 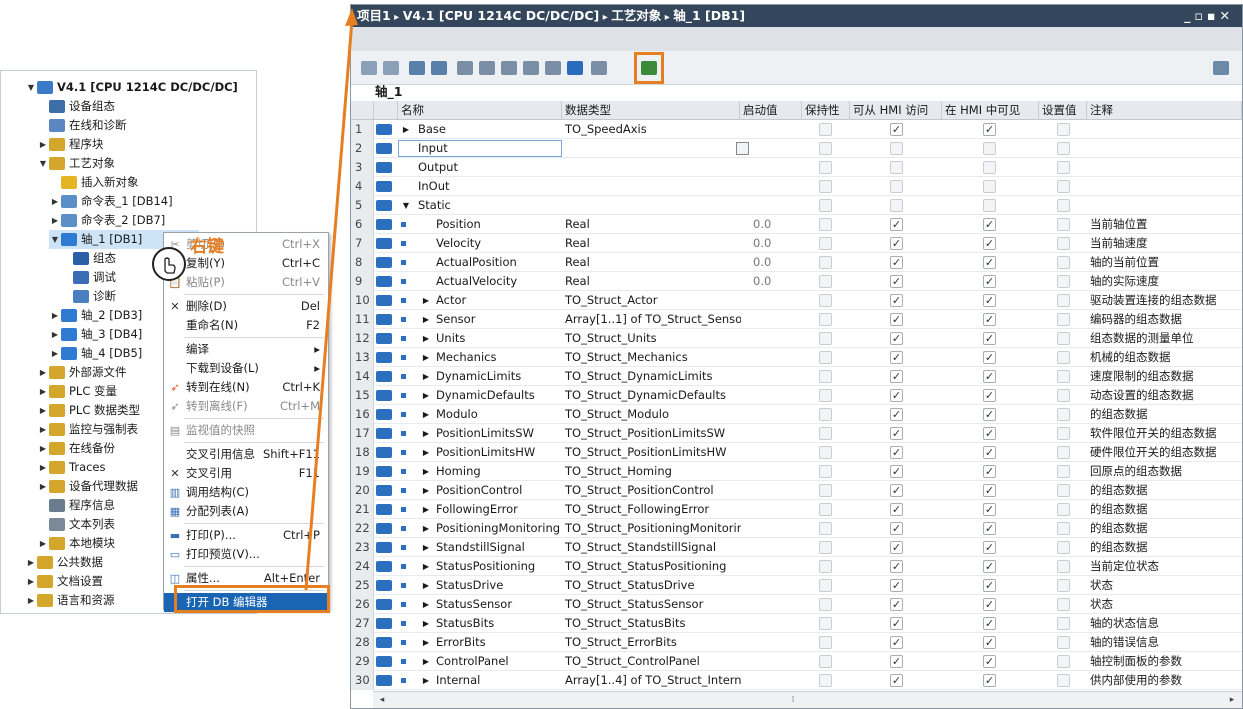 I want to click on tree-item: ▶ 轴_4 [DB5], so click(x=95, y=353).